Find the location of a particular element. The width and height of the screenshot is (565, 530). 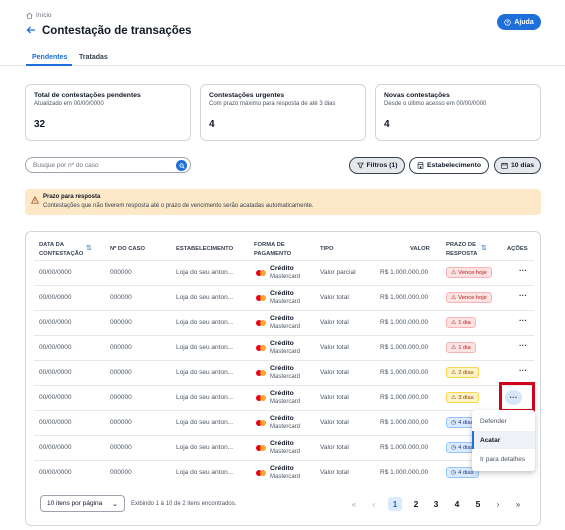

card-title: Novas contestações is located at coordinates (417, 95).